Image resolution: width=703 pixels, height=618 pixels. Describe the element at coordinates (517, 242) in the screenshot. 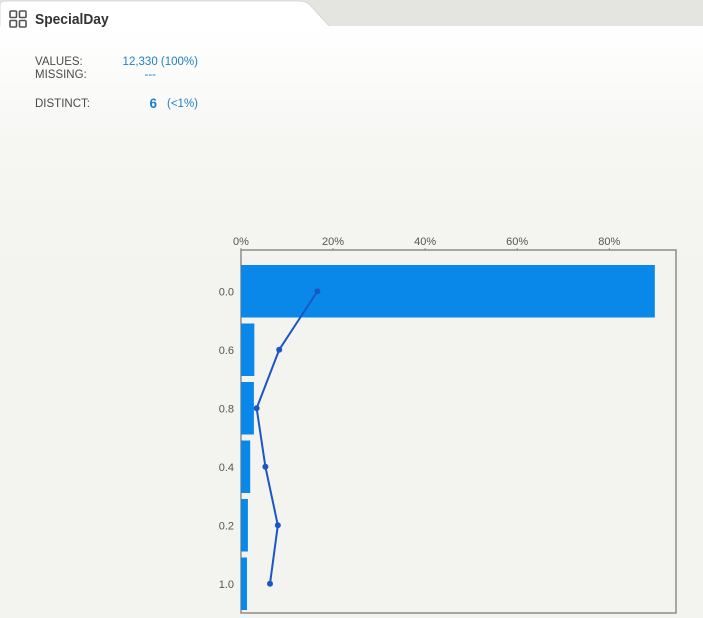

I see `x-tick-label: 60%` at that location.